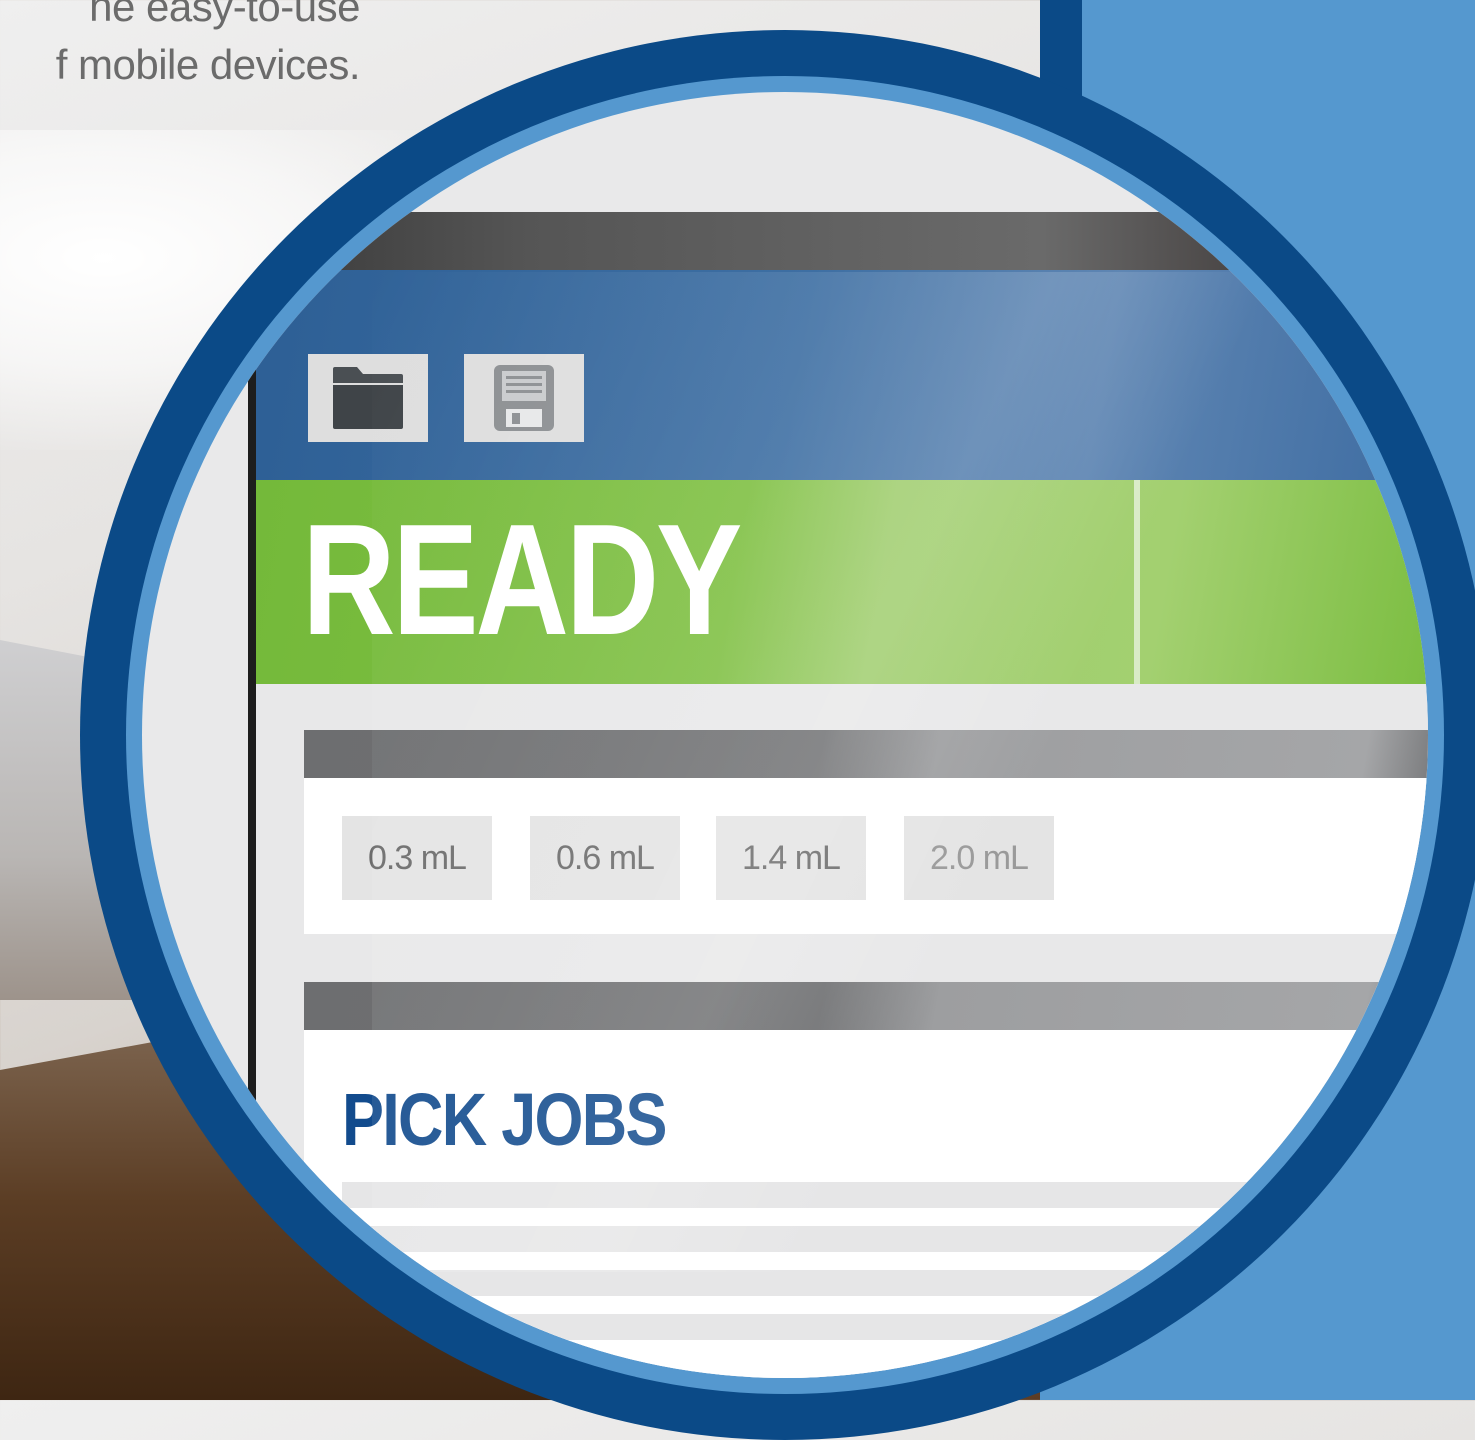 The width and height of the screenshot is (1475, 1440). What do you see at coordinates (866, 754) in the screenshot?
I see `volume-section-header` at bounding box center [866, 754].